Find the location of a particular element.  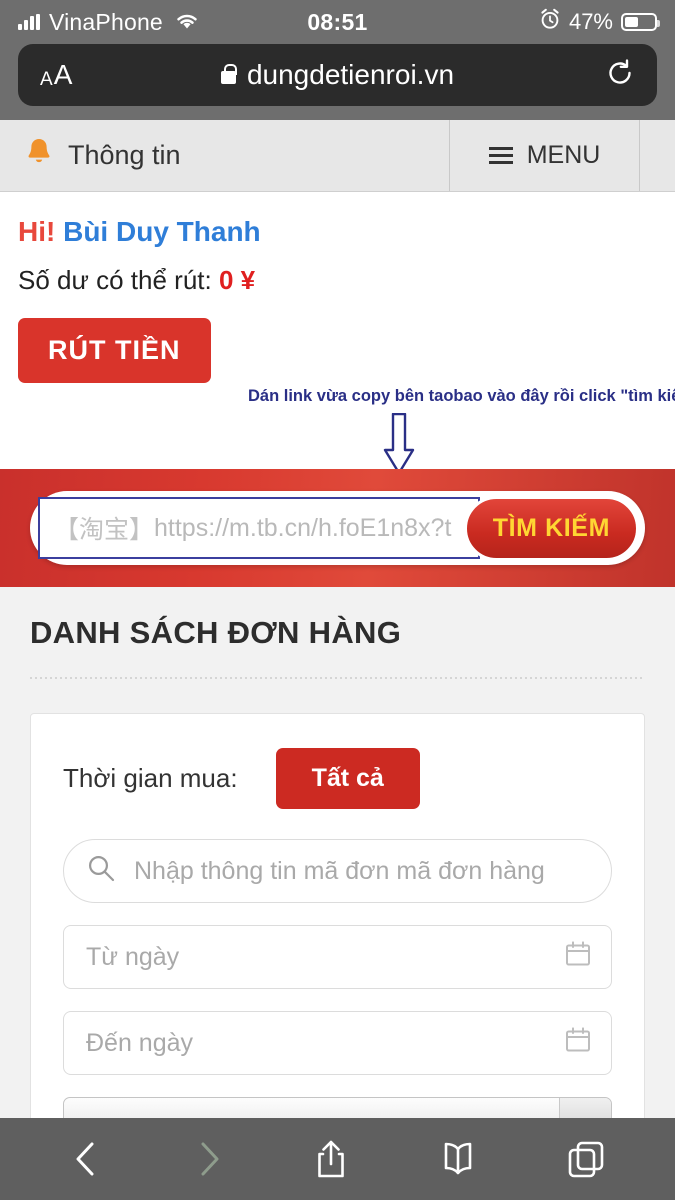

order-search-input: Nhập thông tin mã đơn mã đơn hàng is located at coordinates (337, 871).